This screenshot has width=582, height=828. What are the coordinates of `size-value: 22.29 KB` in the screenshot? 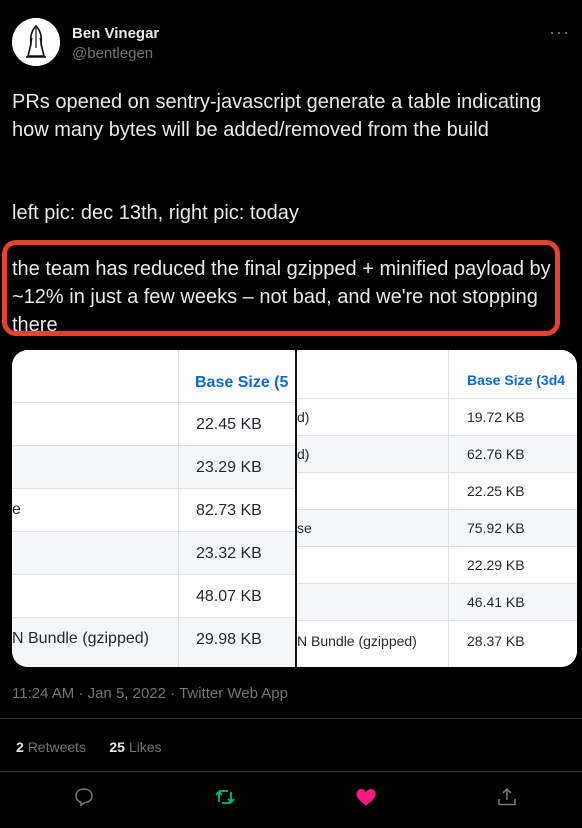 It's located at (496, 565).